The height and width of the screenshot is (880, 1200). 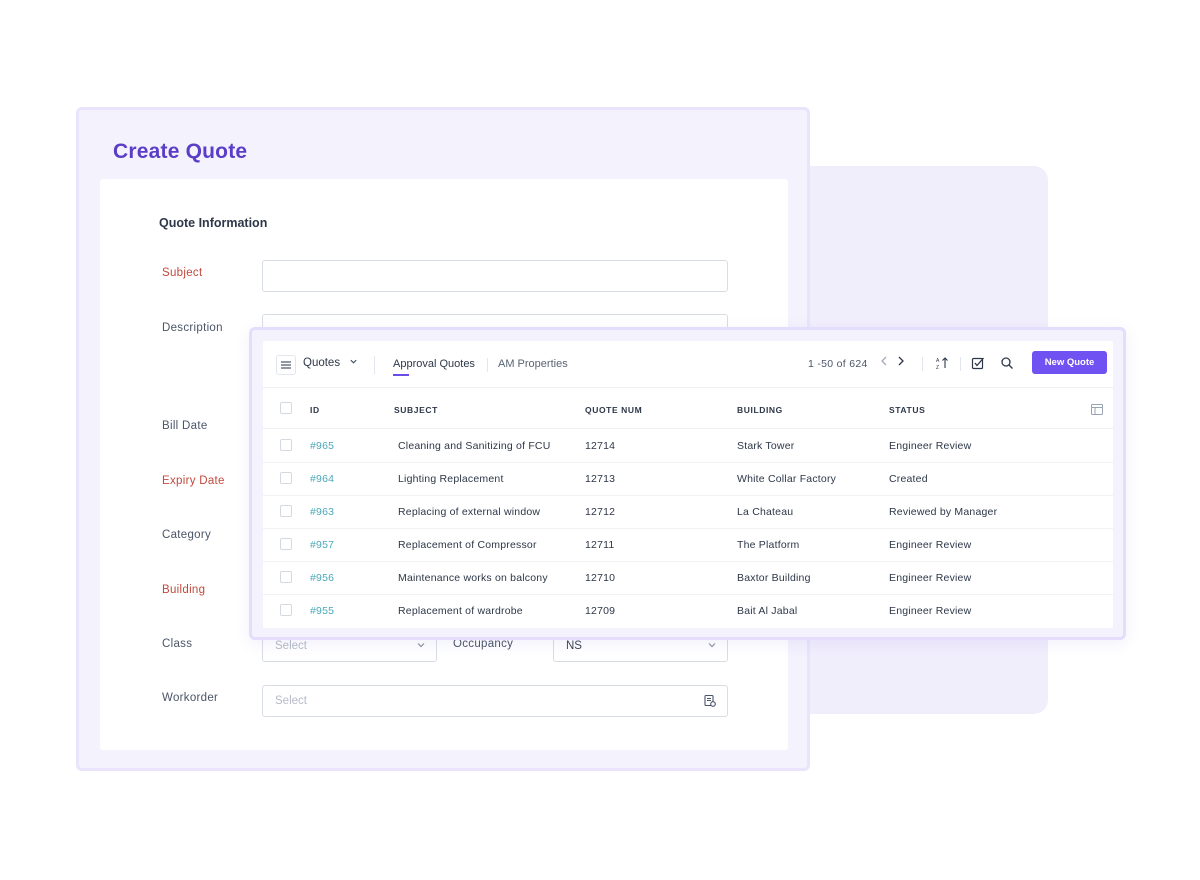 I want to click on menu-icon, so click(x=286, y=365).